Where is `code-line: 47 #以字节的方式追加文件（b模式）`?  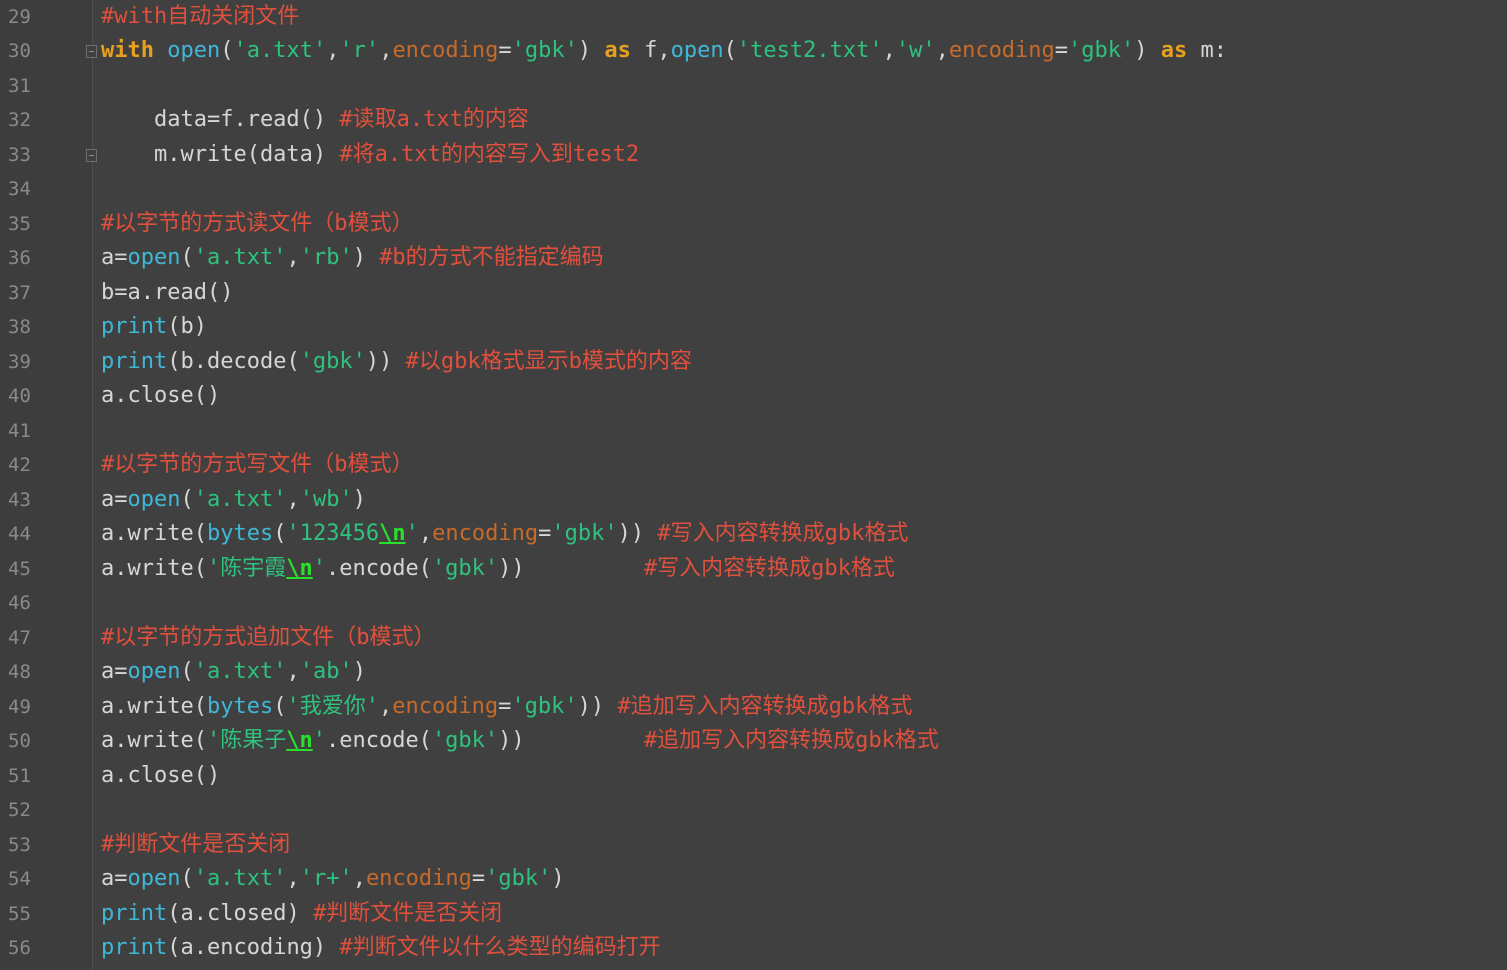 code-line: 47 #以字节的方式追加文件（b模式） is located at coordinates (753, 638).